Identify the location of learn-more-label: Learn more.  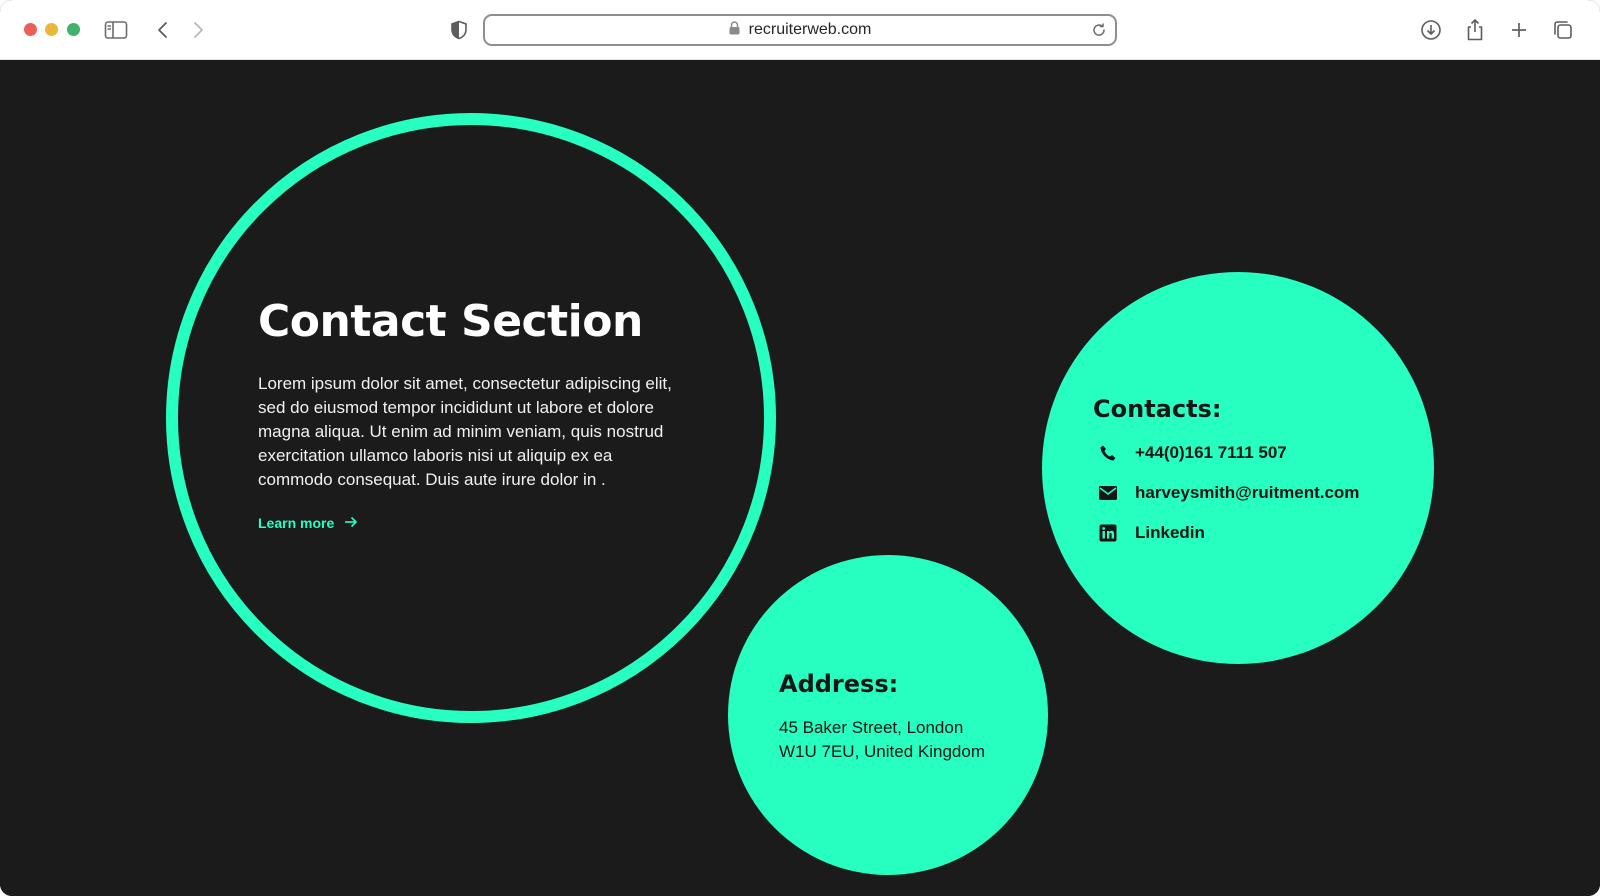
(296, 523).